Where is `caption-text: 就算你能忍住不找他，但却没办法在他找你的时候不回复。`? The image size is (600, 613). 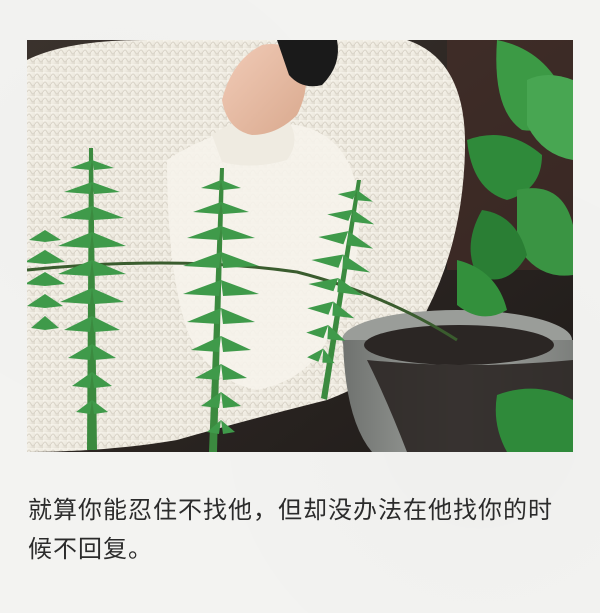
caption-text: 就算你能忍住不找他，但却没办法在他找你的时候不回复。 is located at coordinates (290, 529).